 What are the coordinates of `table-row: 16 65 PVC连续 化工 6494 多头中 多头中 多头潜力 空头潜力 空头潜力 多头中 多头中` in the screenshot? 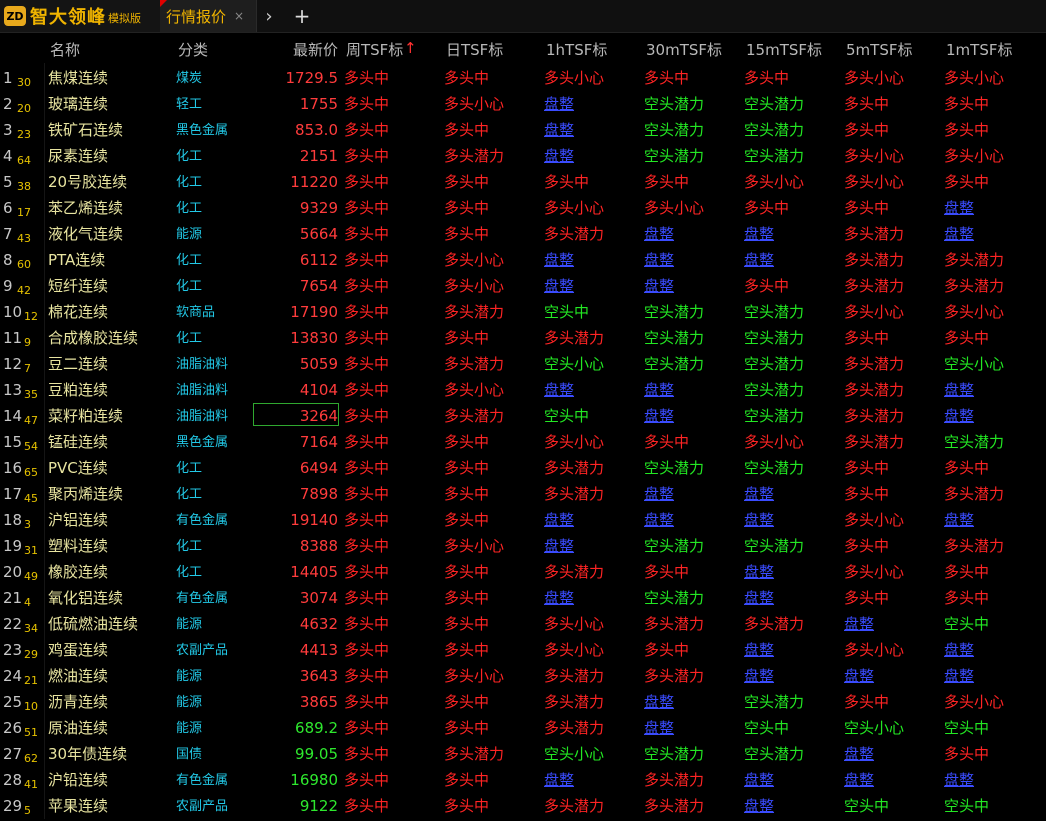 It's located at (523, 468).